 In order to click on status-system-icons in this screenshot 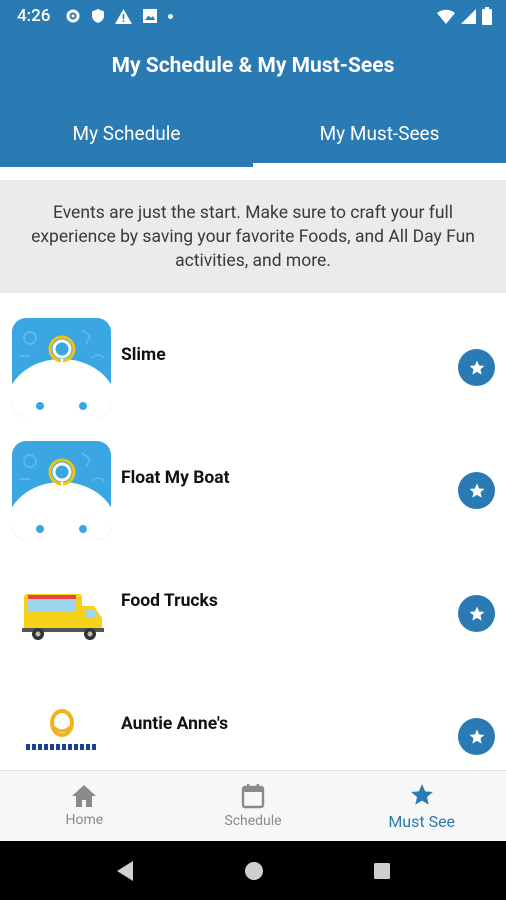, I will do `click(464, 16)`.